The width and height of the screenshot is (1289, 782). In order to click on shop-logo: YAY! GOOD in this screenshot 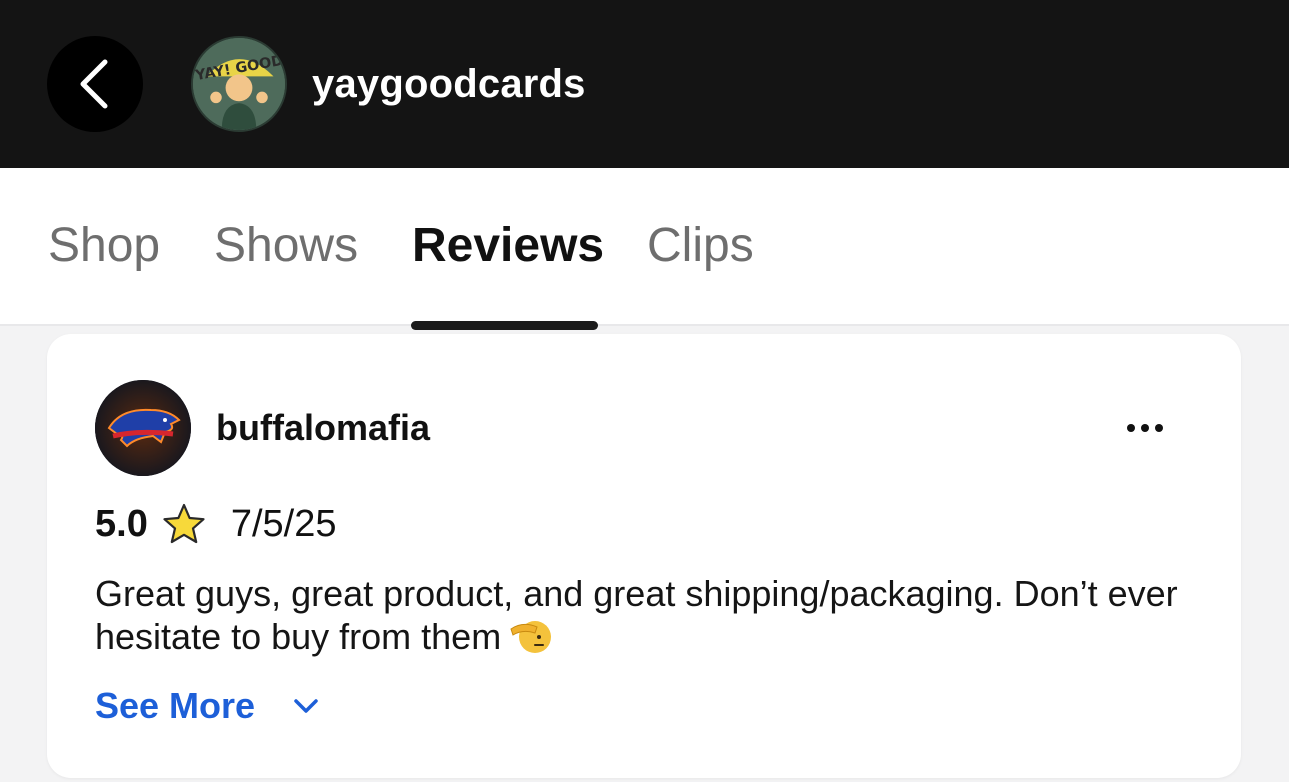, I will do `click(239, 84)`.